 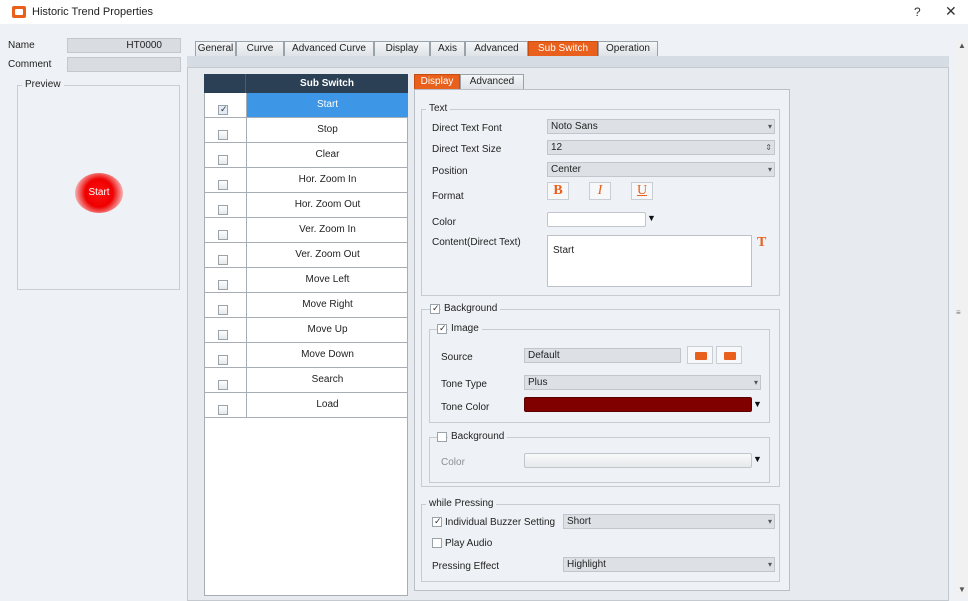 What do you see at coordinates (327, 280) in the screenshot?
I see `row-label: Move Left` at bounding box center [327, 280].